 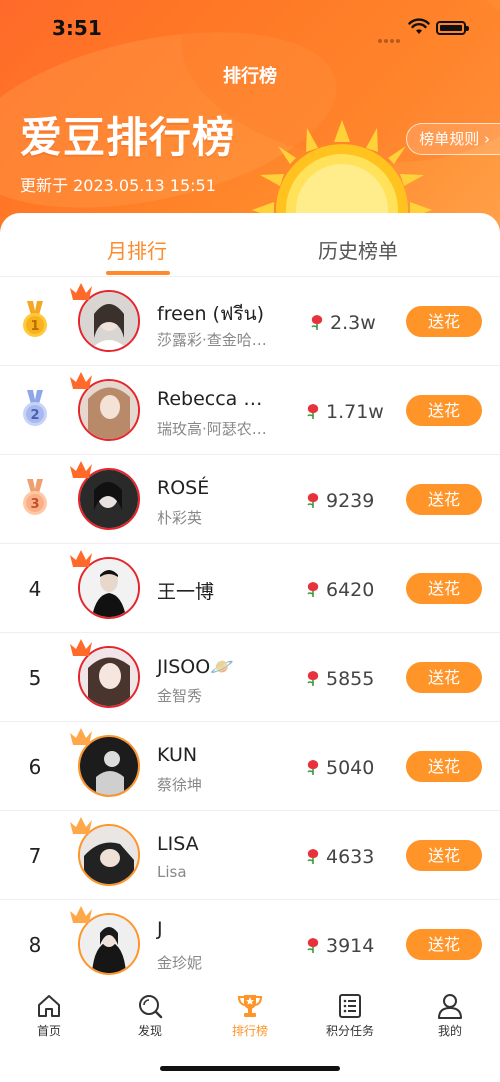 I want to click on battery-icon, so click(x=452, y=28).